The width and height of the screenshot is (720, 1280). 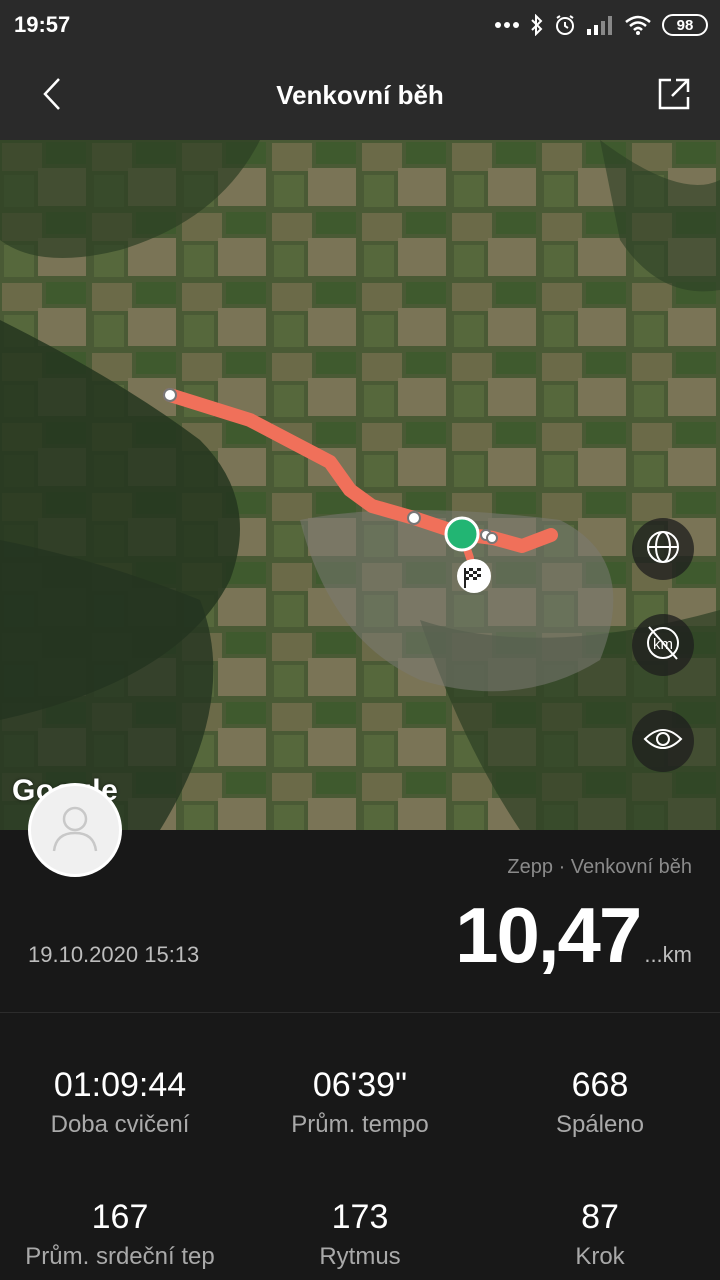 What do you see at coordinates (360, 1256) in the screenshot?
I see `stat-label: Rytmus` at bounding box center [360, 1256].